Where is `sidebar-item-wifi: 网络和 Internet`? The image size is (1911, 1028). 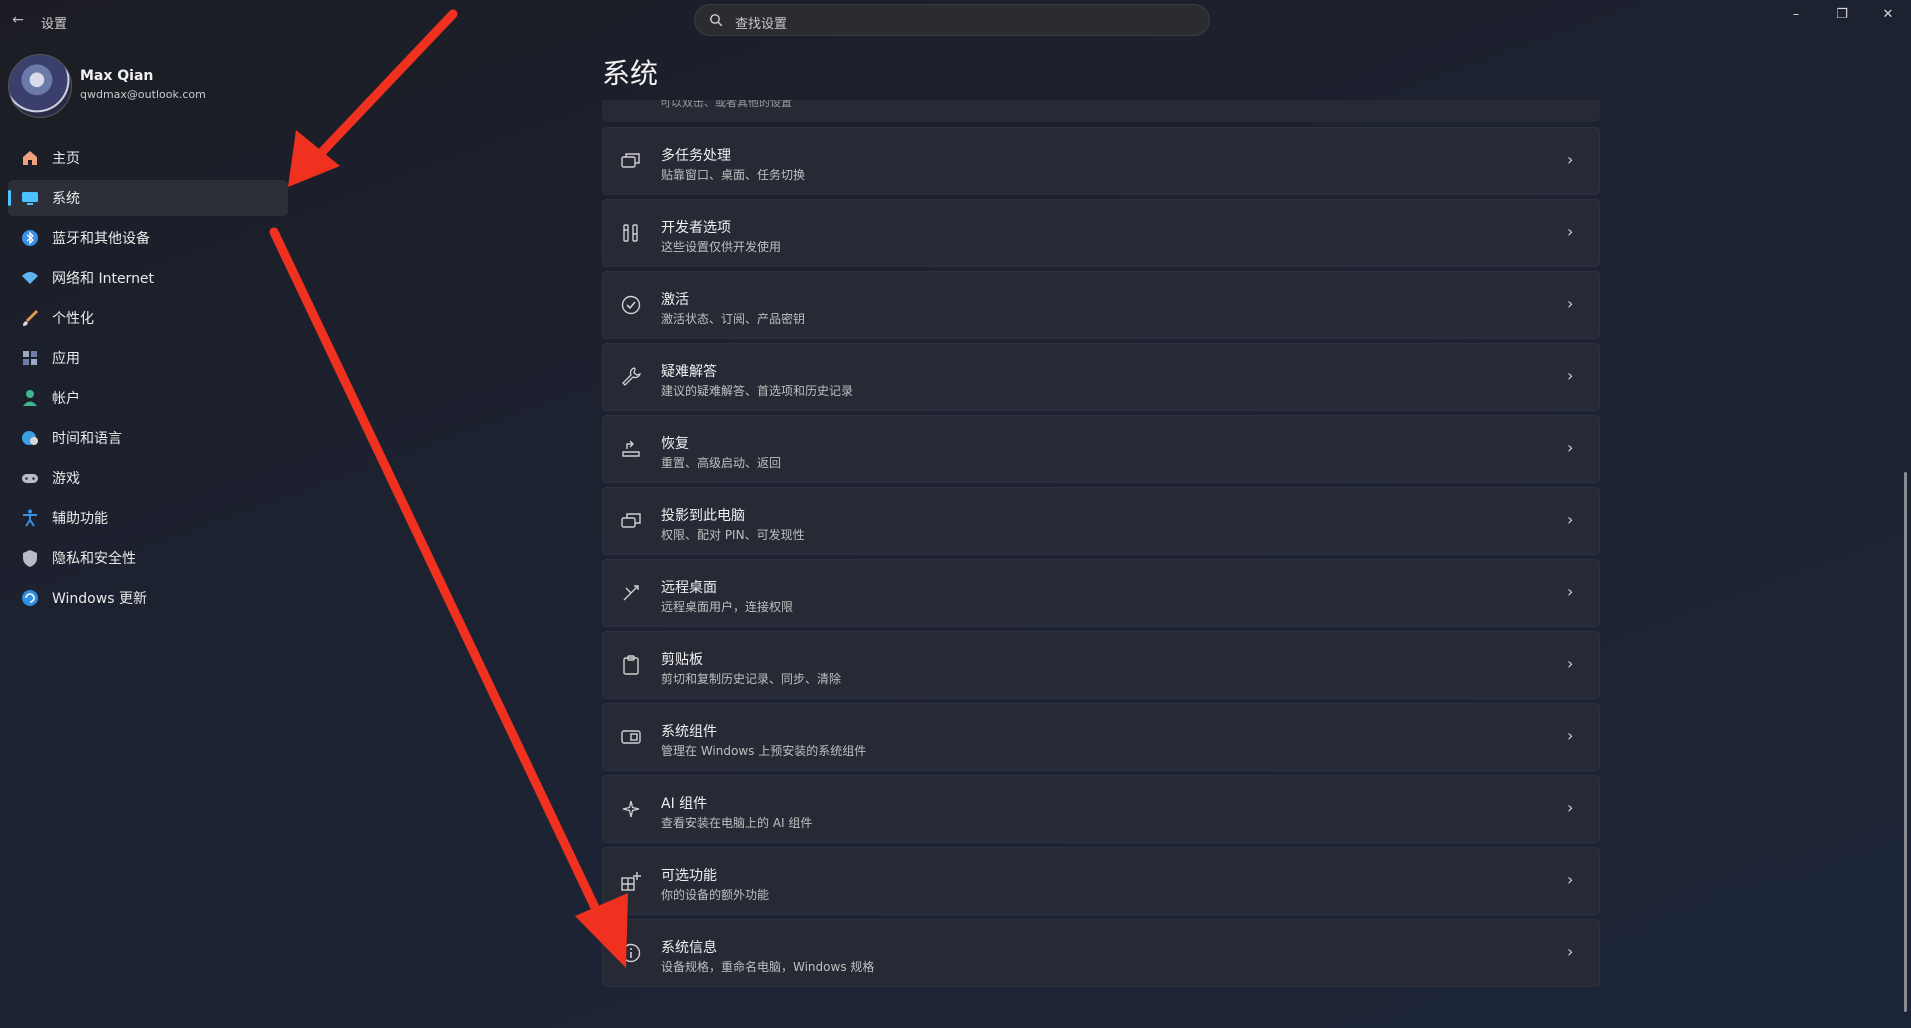
sidebar-item-wifi: 网络和 Internet is located at coordinates (148, 278).